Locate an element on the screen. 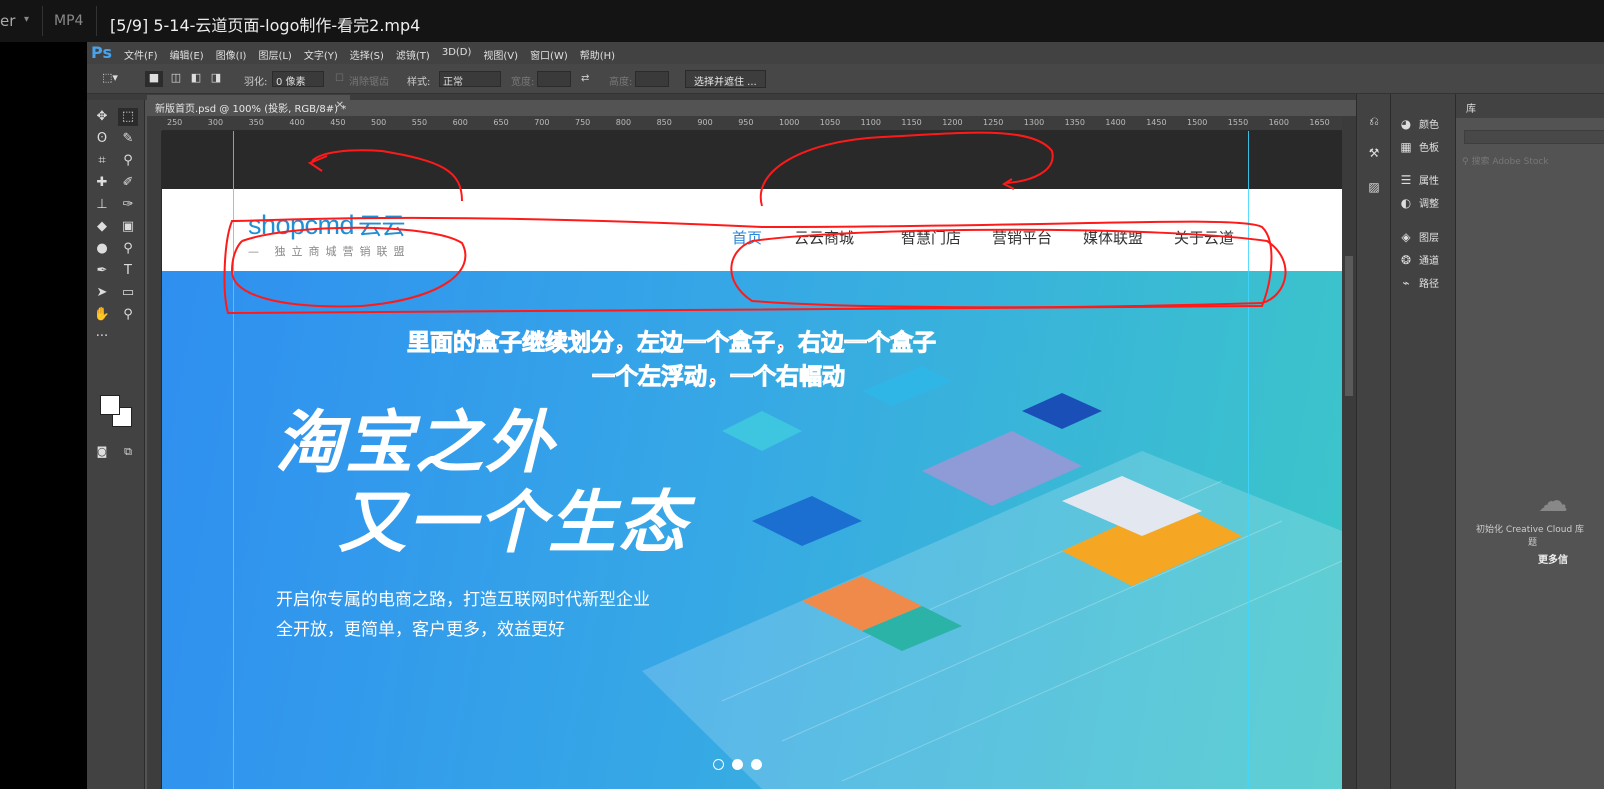 The width and height of the screenshot is (1604, 789). library-panel-header: 库 is located at coordinates (1530, 106).